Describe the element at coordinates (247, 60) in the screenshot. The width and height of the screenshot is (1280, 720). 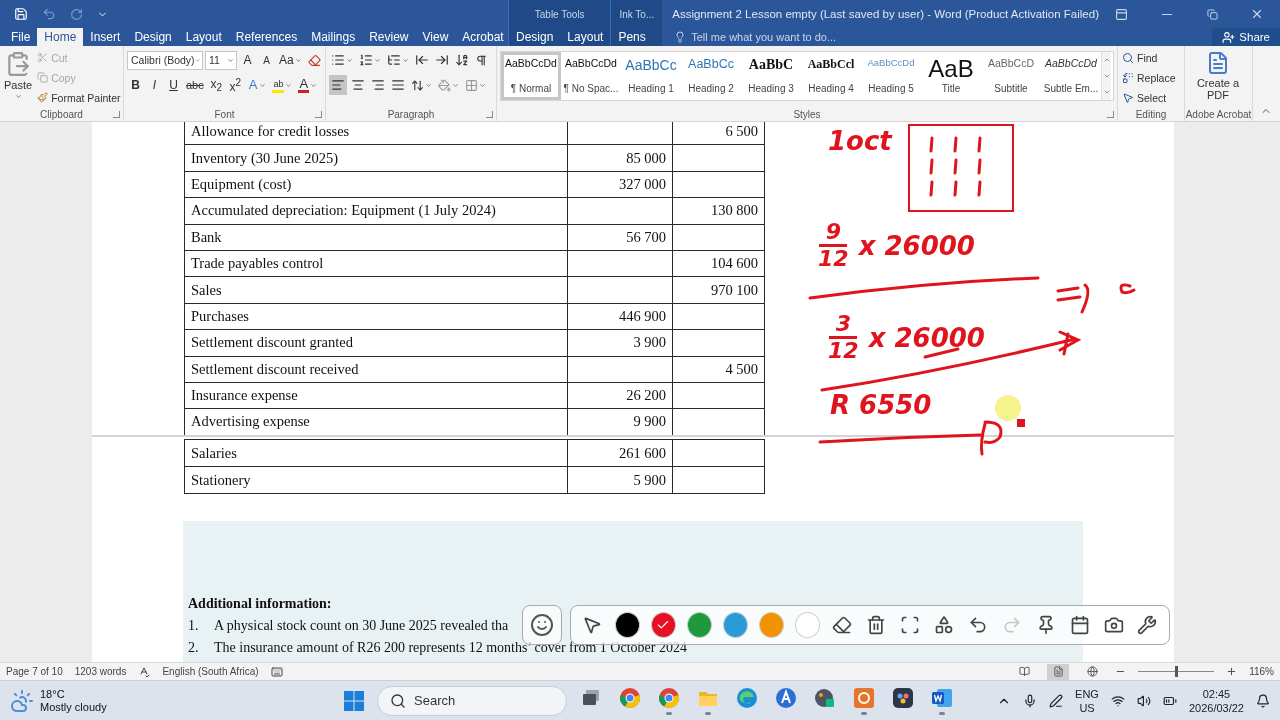
I see `grow-font-button: A` at that location.